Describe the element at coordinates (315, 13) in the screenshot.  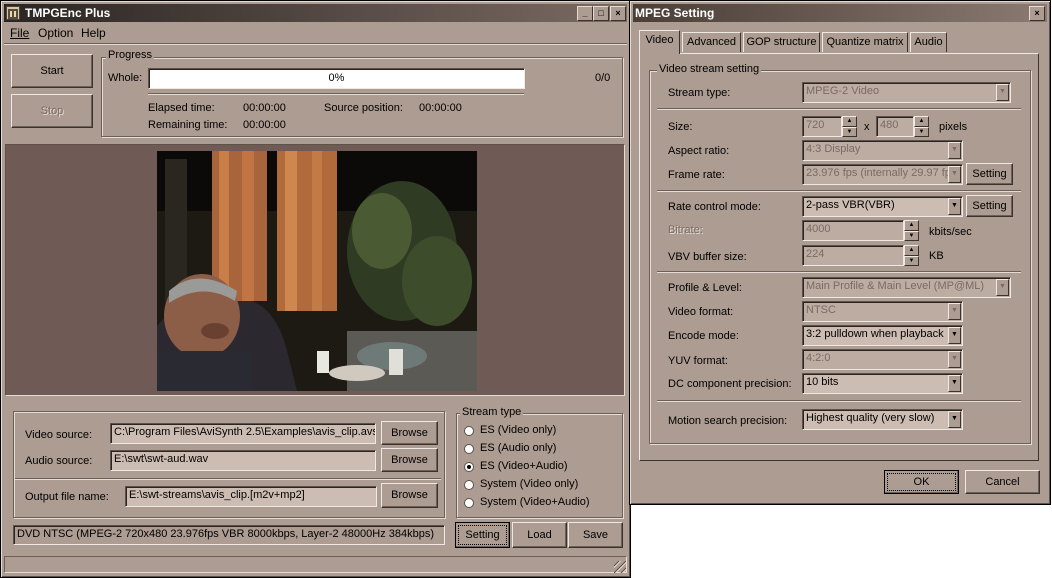
I see `main-title-bar: TMPGEnc Plus _ □ ×` at that location.